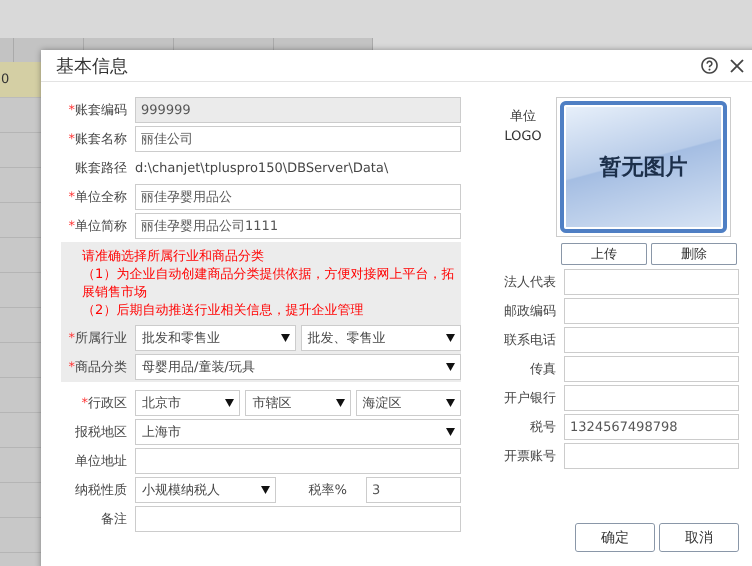 The image size is (752, 566). Describe the element at coordinates (699, 537) in the screenshot. I see `cancel-button: 取消` at that location.